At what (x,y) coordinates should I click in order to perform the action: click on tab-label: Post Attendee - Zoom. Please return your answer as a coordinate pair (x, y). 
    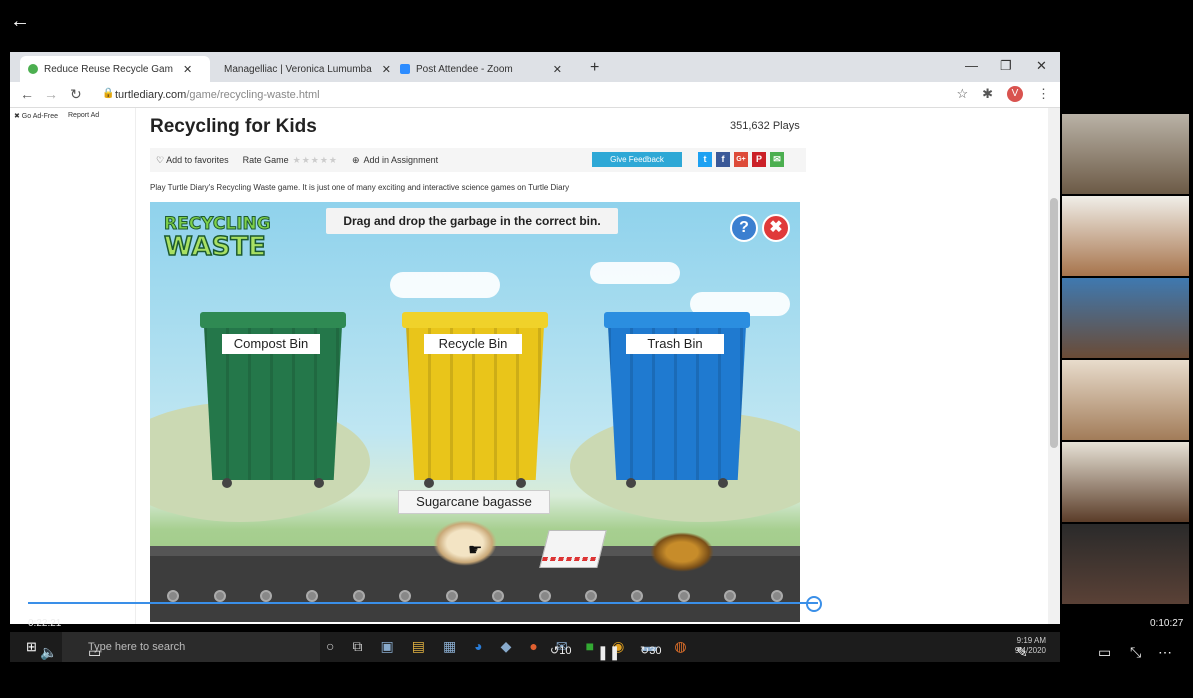
    Looking at the image, I should click on (464, 69).